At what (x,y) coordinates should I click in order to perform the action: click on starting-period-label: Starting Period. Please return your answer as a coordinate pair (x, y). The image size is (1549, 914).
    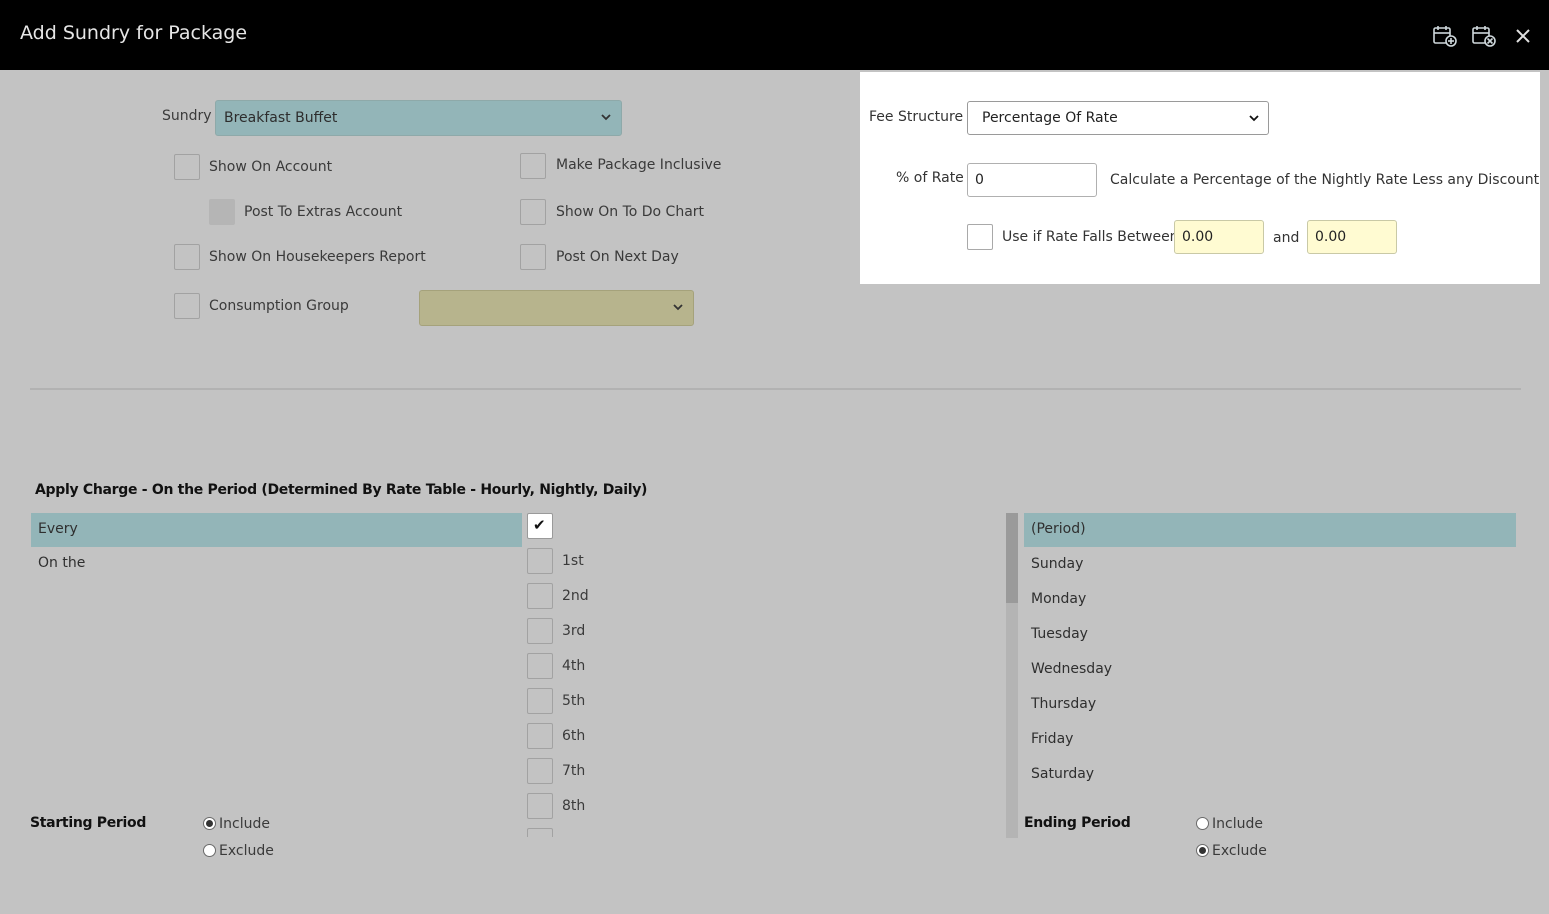
    Looking at the image, I should click on (88, 823).